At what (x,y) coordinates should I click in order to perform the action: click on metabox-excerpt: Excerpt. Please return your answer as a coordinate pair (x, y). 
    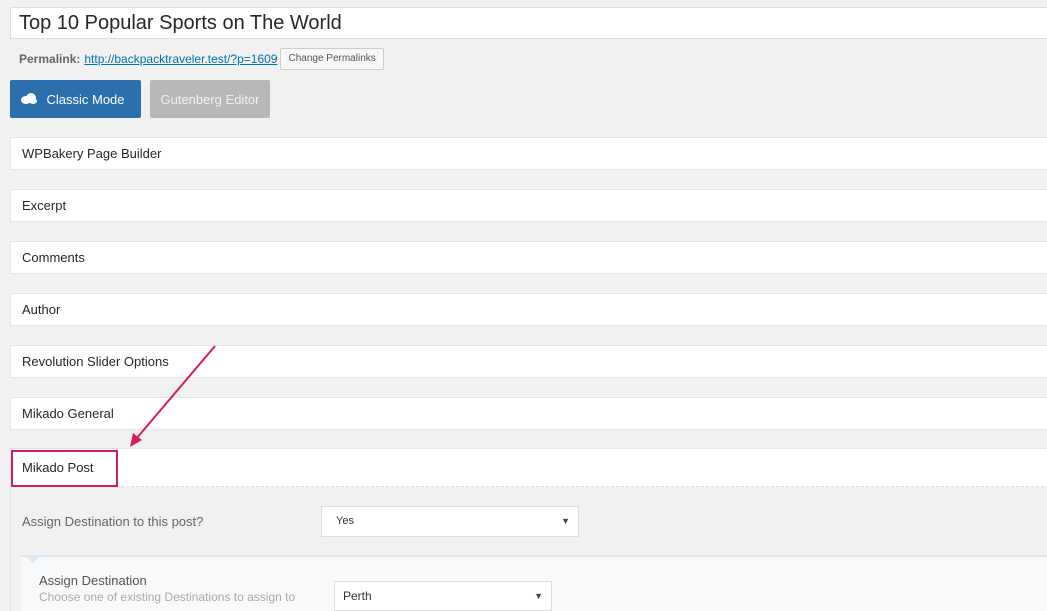
    Looking at the image, I should click on (528, 205).